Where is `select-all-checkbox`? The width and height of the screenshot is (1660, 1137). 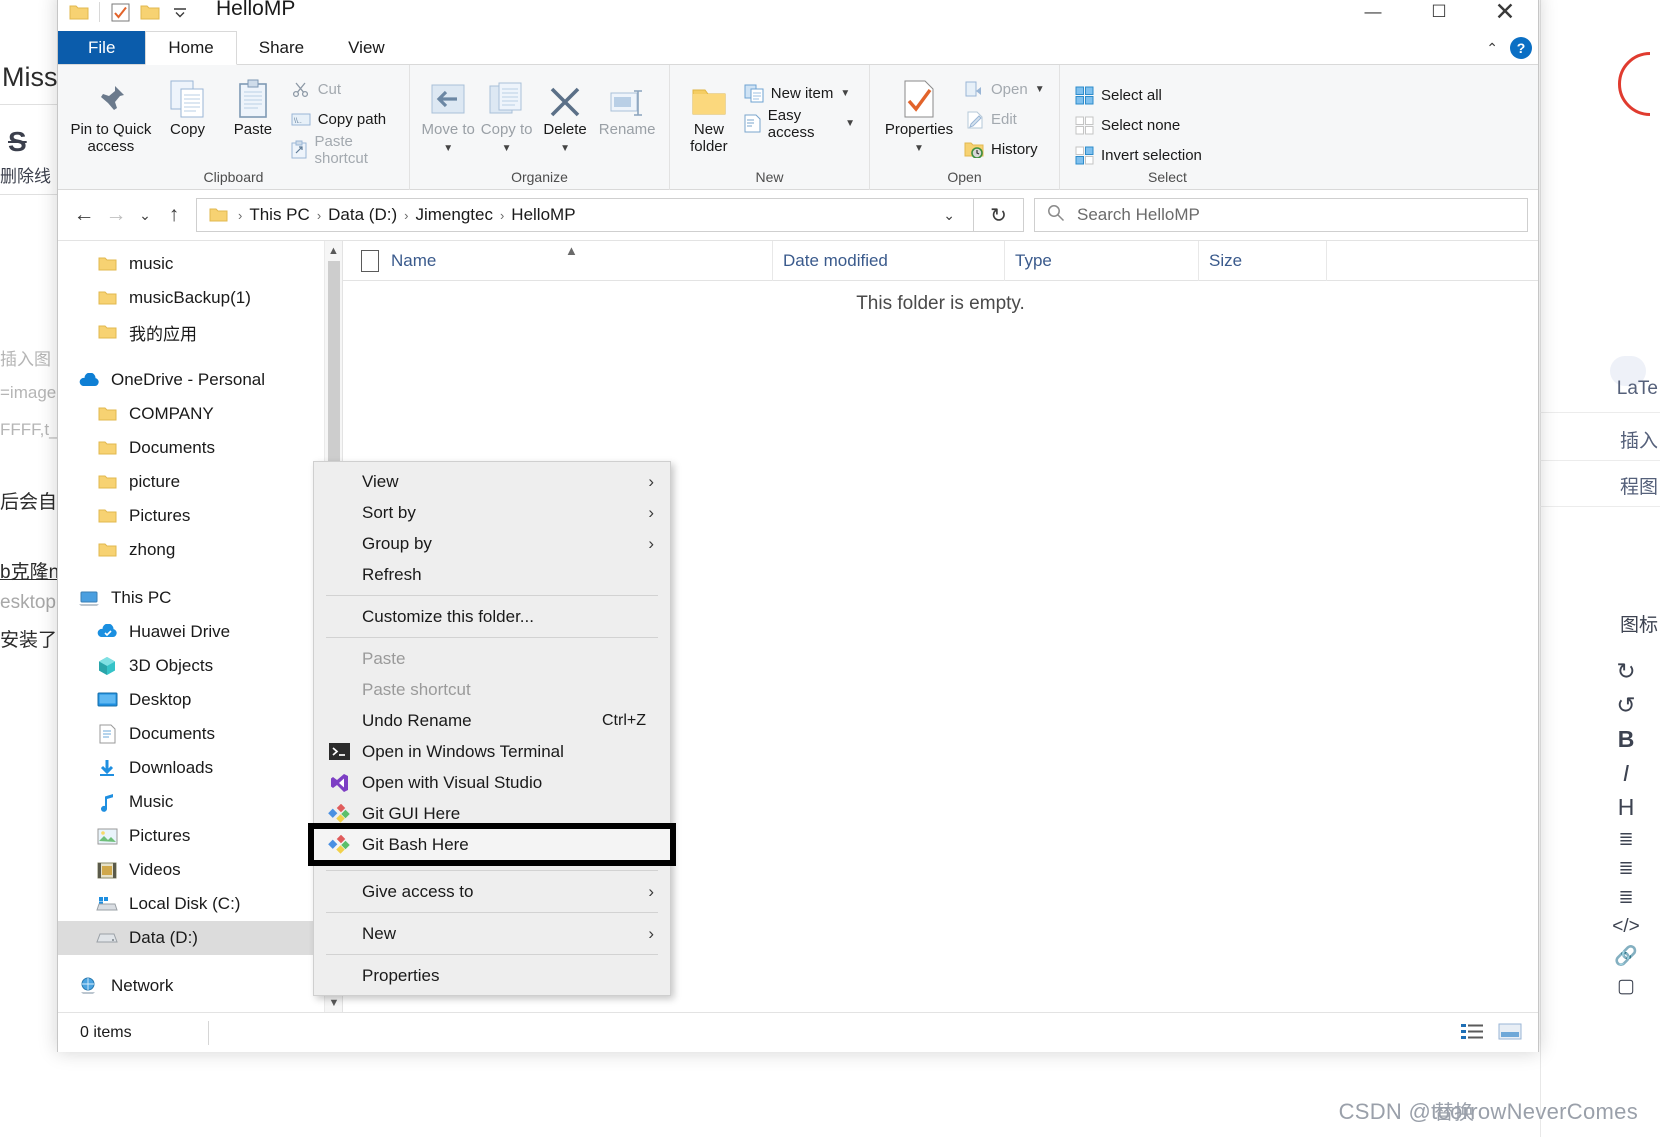
select-all-checkbox is located at coordinates (370, 260).